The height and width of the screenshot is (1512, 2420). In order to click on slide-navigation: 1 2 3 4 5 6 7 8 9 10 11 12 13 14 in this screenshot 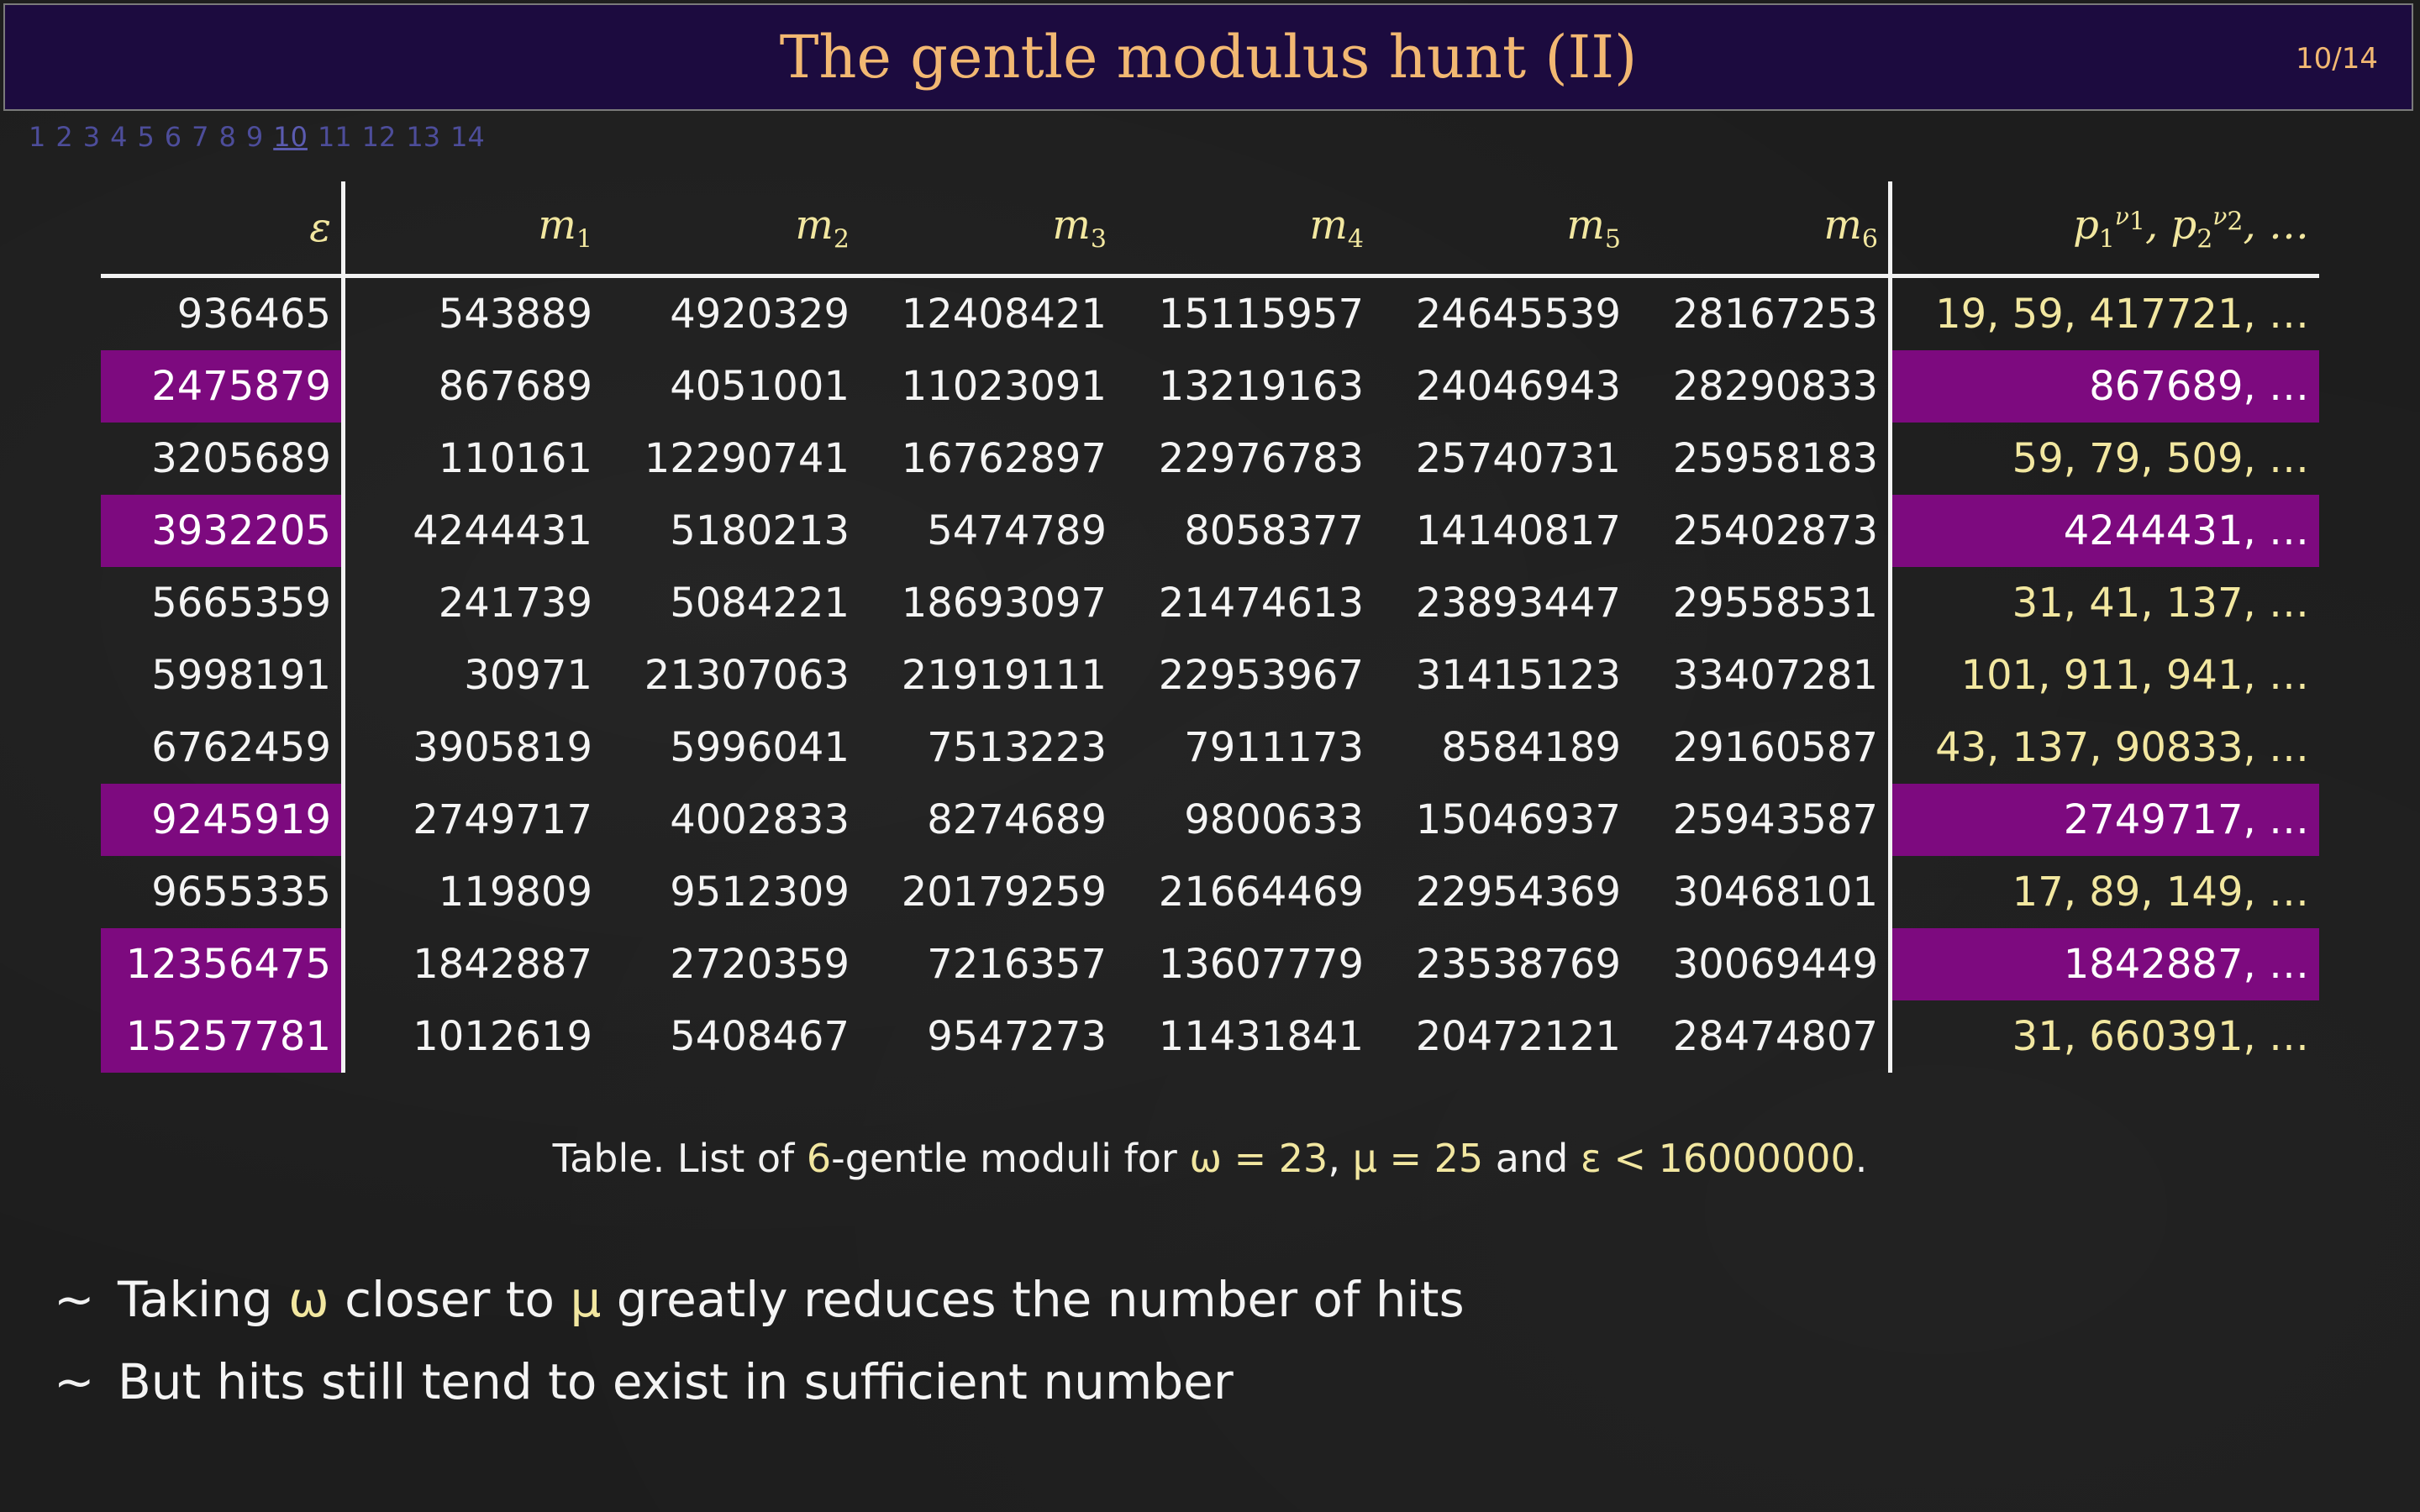, I will do `click(257, 138)`.